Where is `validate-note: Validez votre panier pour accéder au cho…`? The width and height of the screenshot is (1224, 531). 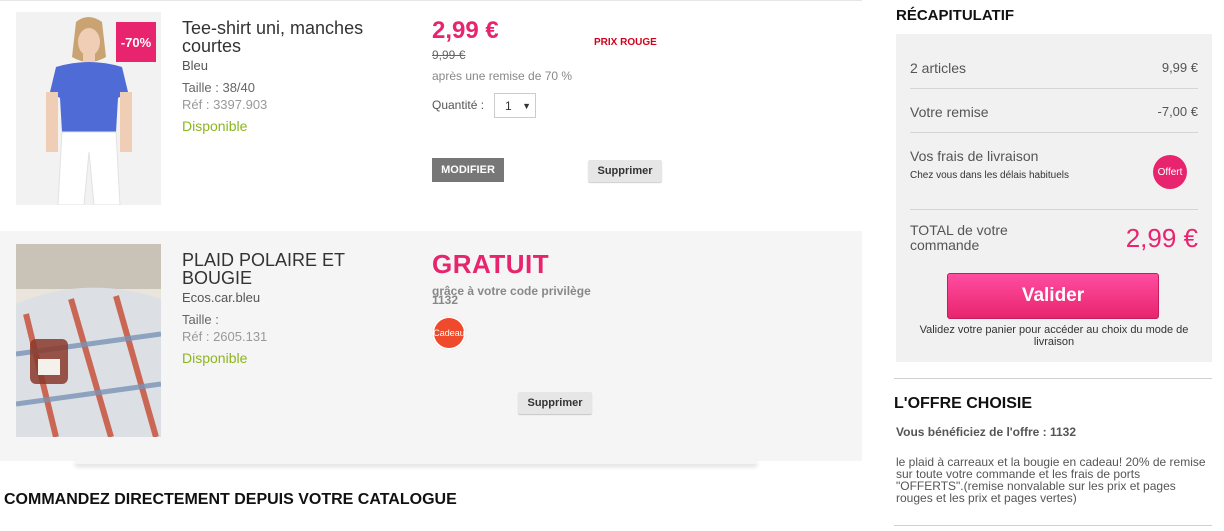 validate-note: Validez votre panier pour accéder au cho… is located at coordinates (1054, 336).